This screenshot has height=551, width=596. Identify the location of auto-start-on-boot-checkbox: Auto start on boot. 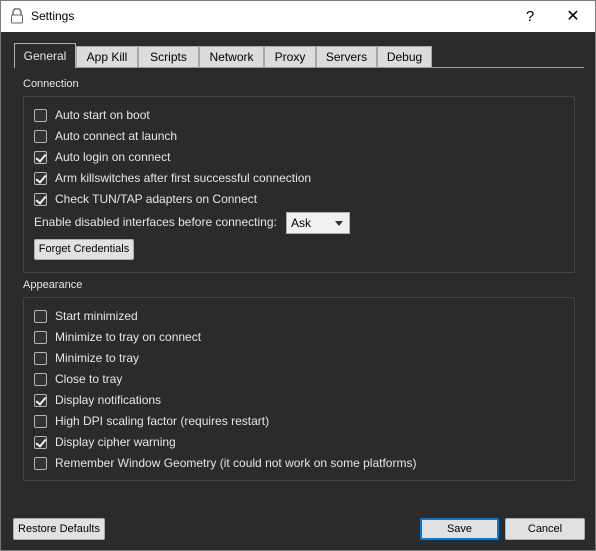
(92, 115).